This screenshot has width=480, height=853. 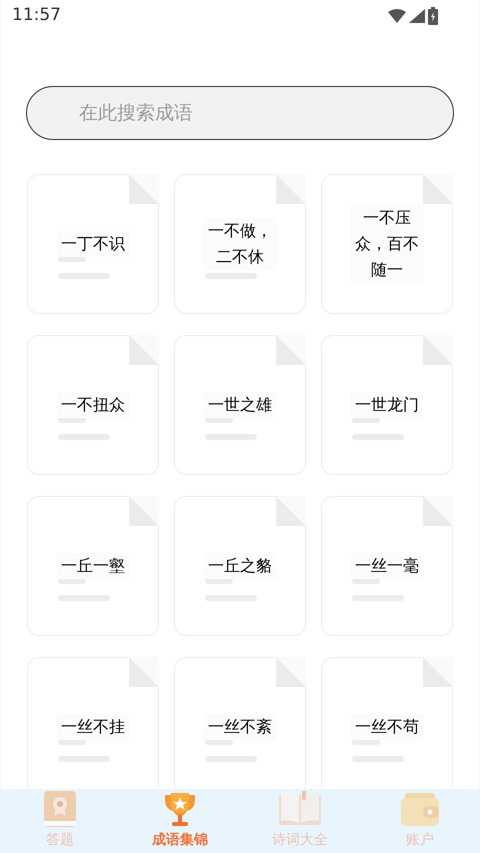 I want to click on idiom-text: 一丘之貉, so click(x=240, y=566).